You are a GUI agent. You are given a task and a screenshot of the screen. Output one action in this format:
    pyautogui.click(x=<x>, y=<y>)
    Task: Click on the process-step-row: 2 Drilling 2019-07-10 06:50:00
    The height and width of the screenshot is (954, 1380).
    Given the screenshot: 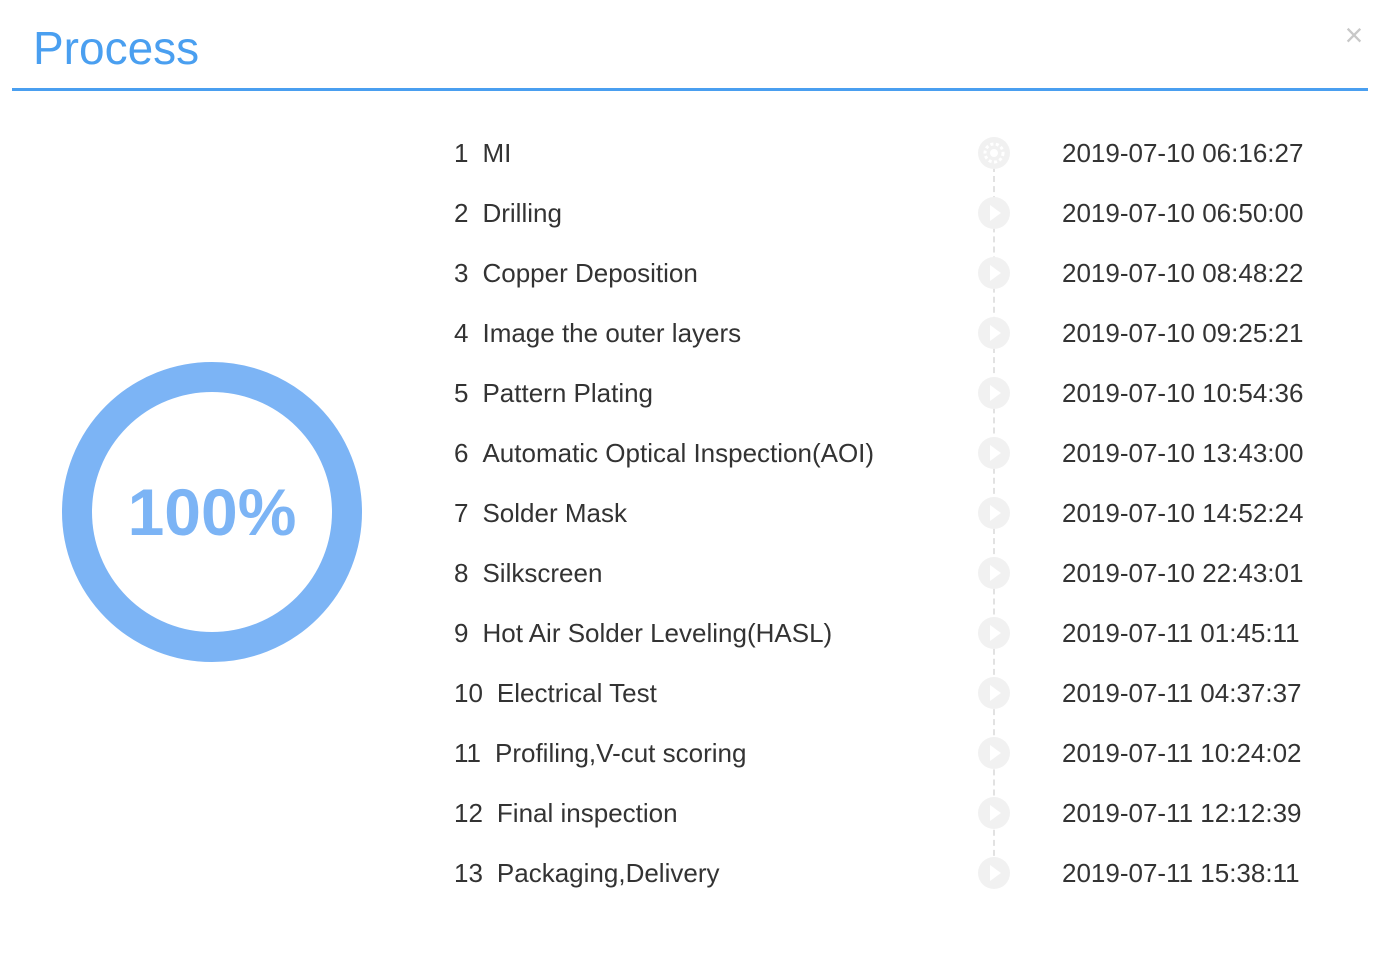 What is the action you would take?
    pyautogui.click(x=690, y=213)
    